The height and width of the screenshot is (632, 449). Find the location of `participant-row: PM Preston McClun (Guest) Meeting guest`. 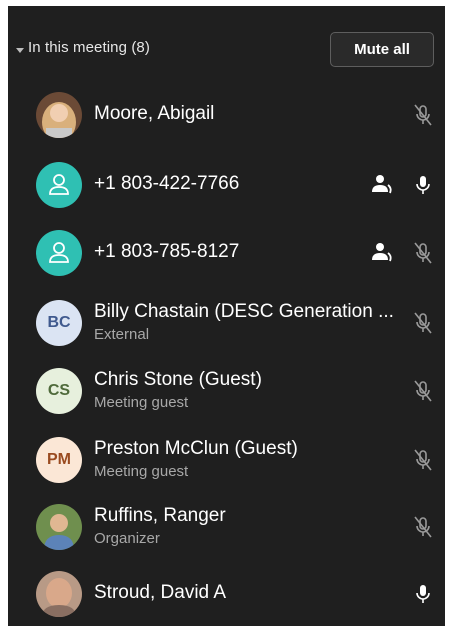

participant-row: PM Preston McClun (Guest) Meeting guest is located at coordinates (226, 460).